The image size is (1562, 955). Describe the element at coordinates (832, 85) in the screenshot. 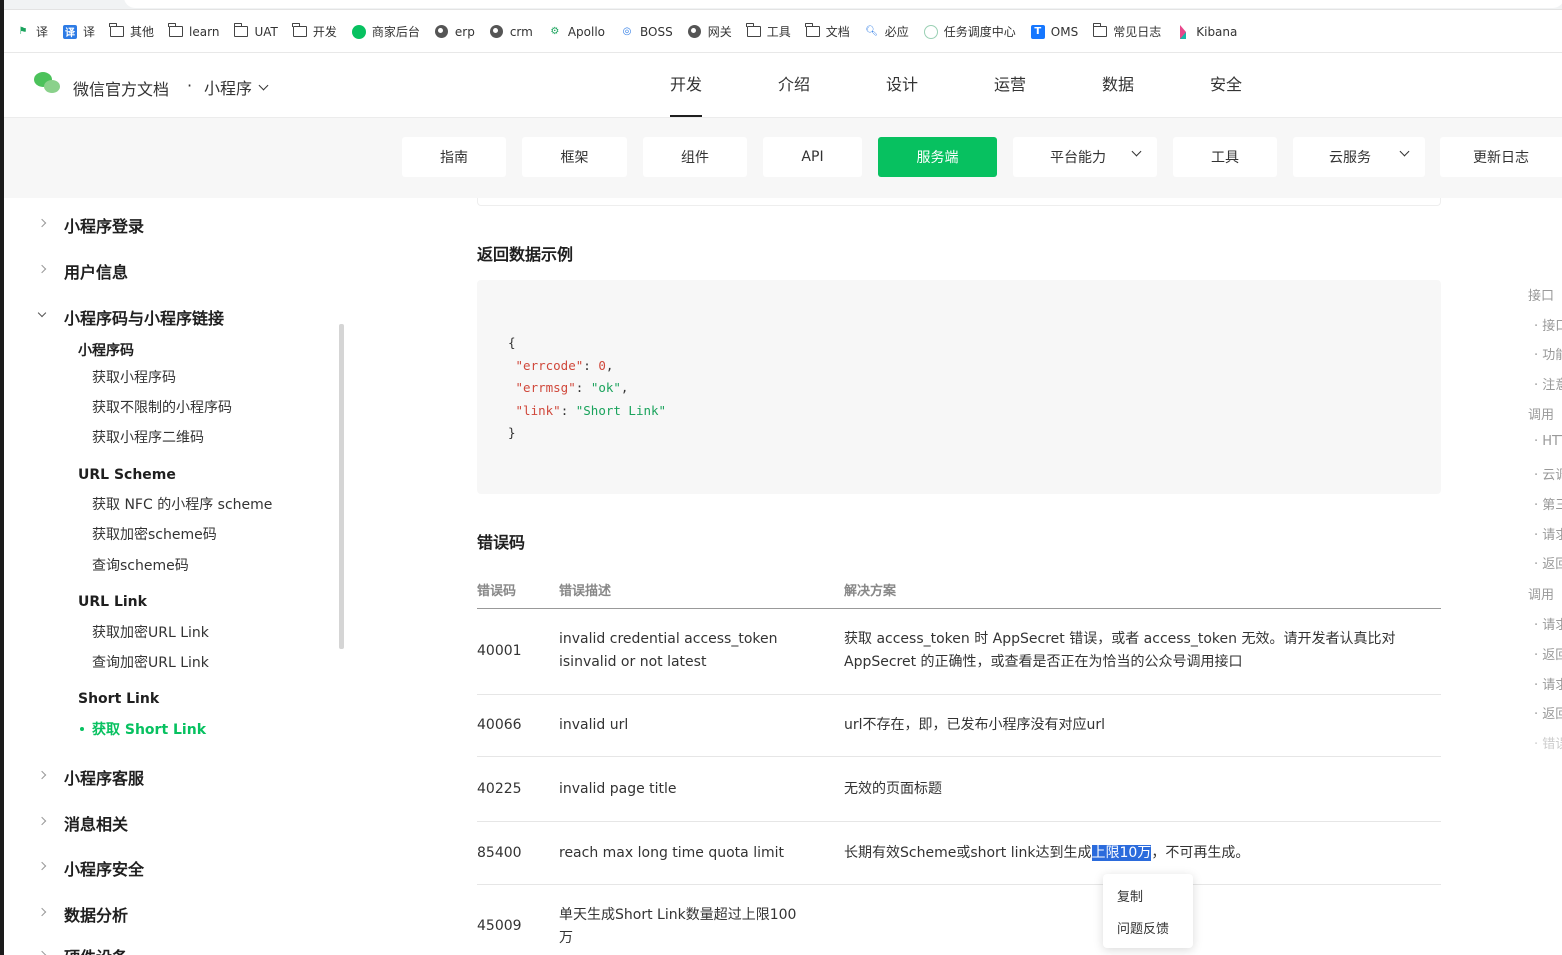

I see `nav-intro: 介绍` at that location.